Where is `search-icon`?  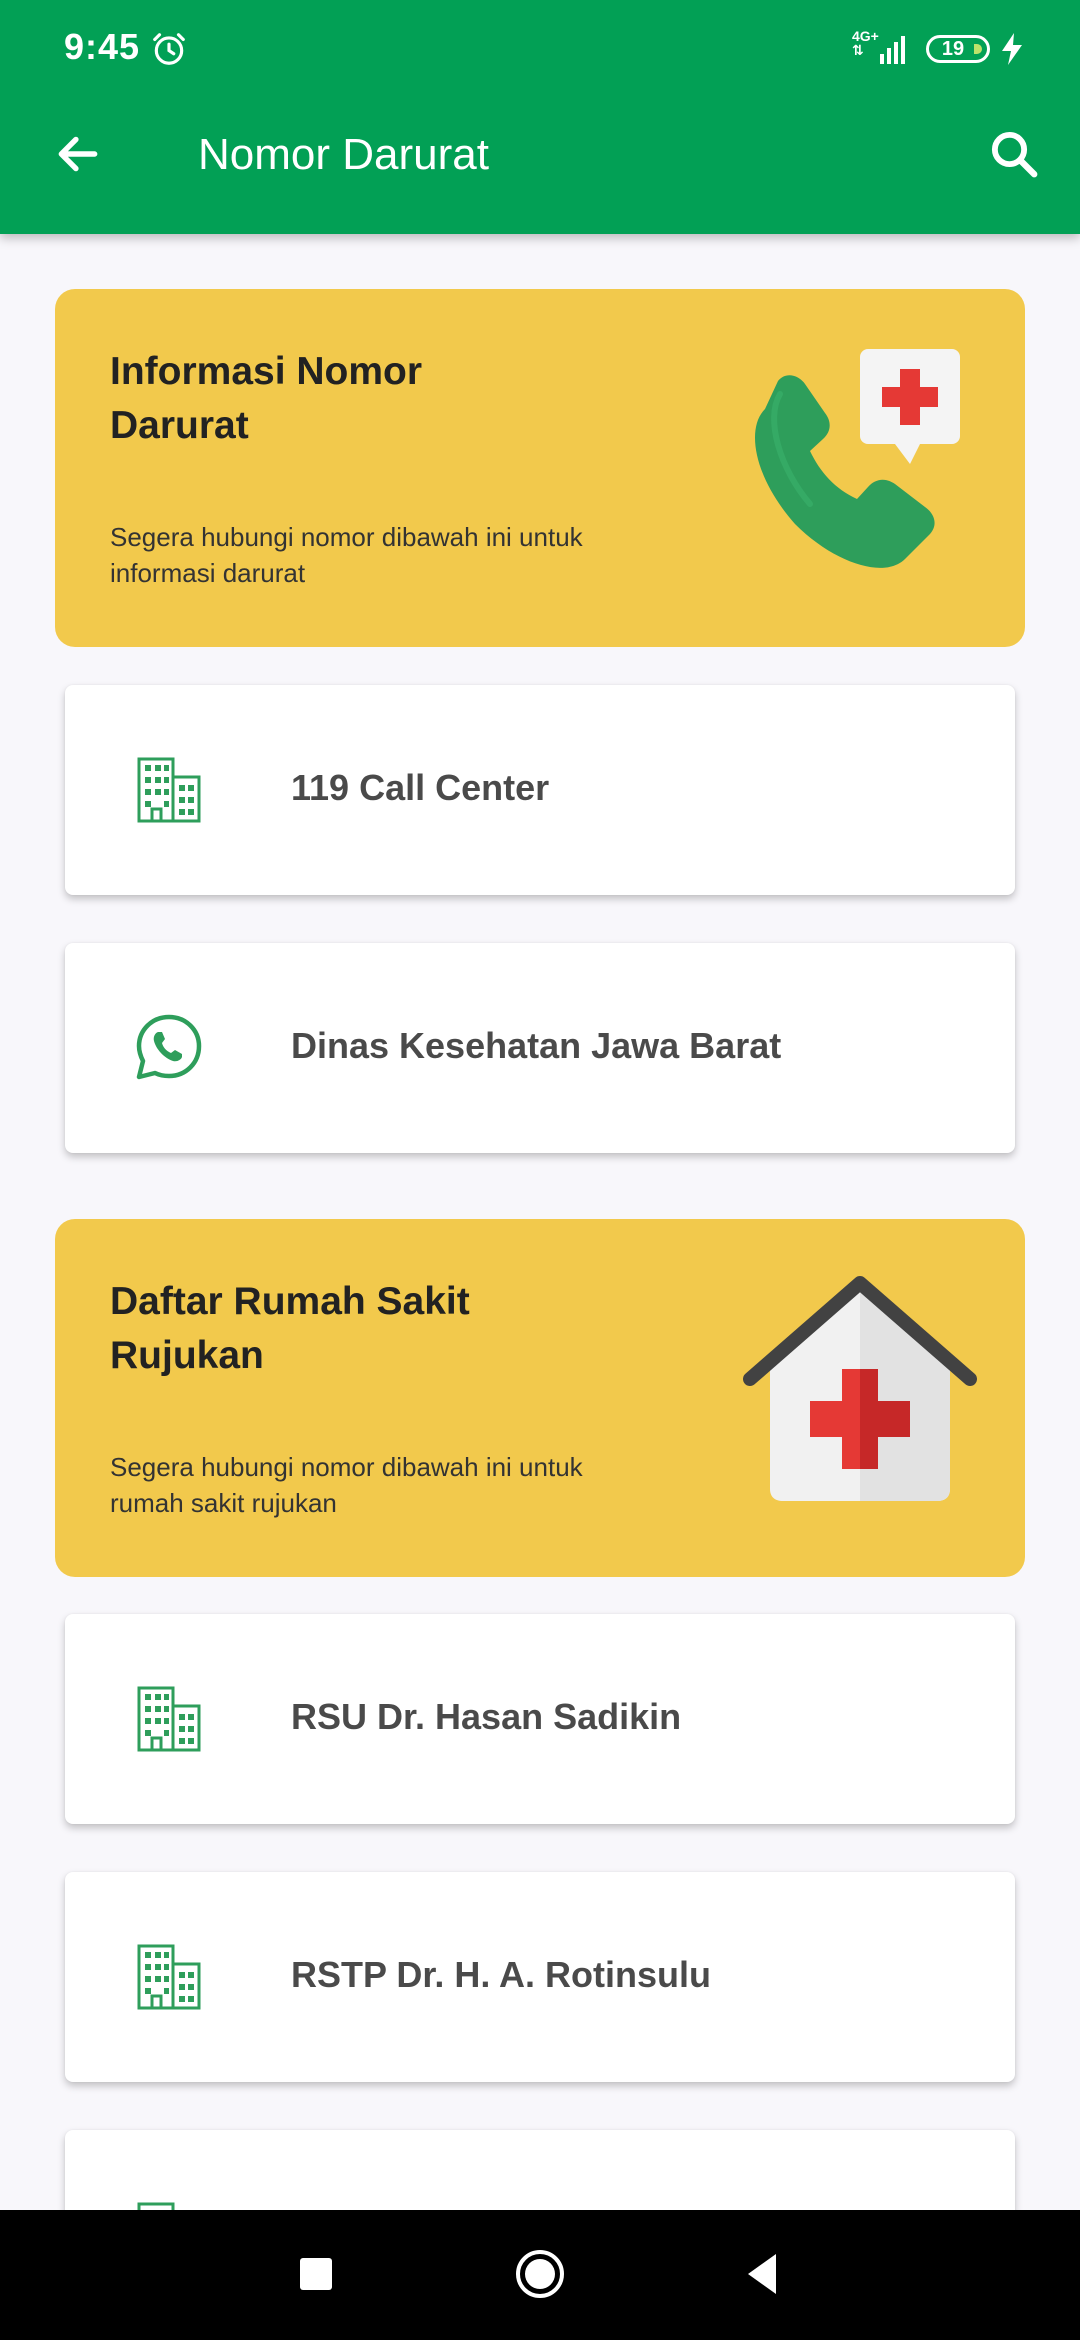 search-icon is located at coordinates (1014, 154).